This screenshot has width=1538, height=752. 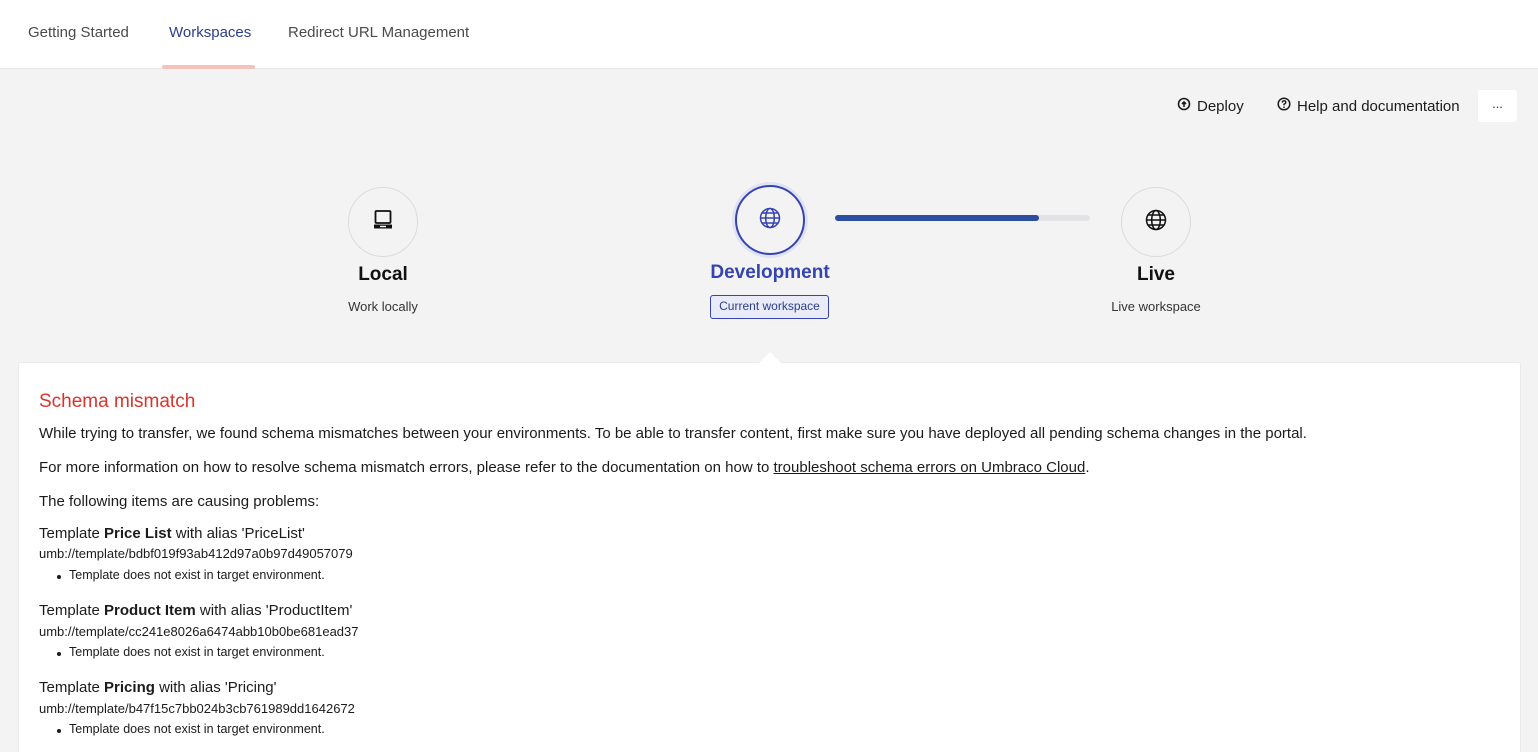 I want to click on tab-workspaces: Workspaces, so click(x=210, y=34).